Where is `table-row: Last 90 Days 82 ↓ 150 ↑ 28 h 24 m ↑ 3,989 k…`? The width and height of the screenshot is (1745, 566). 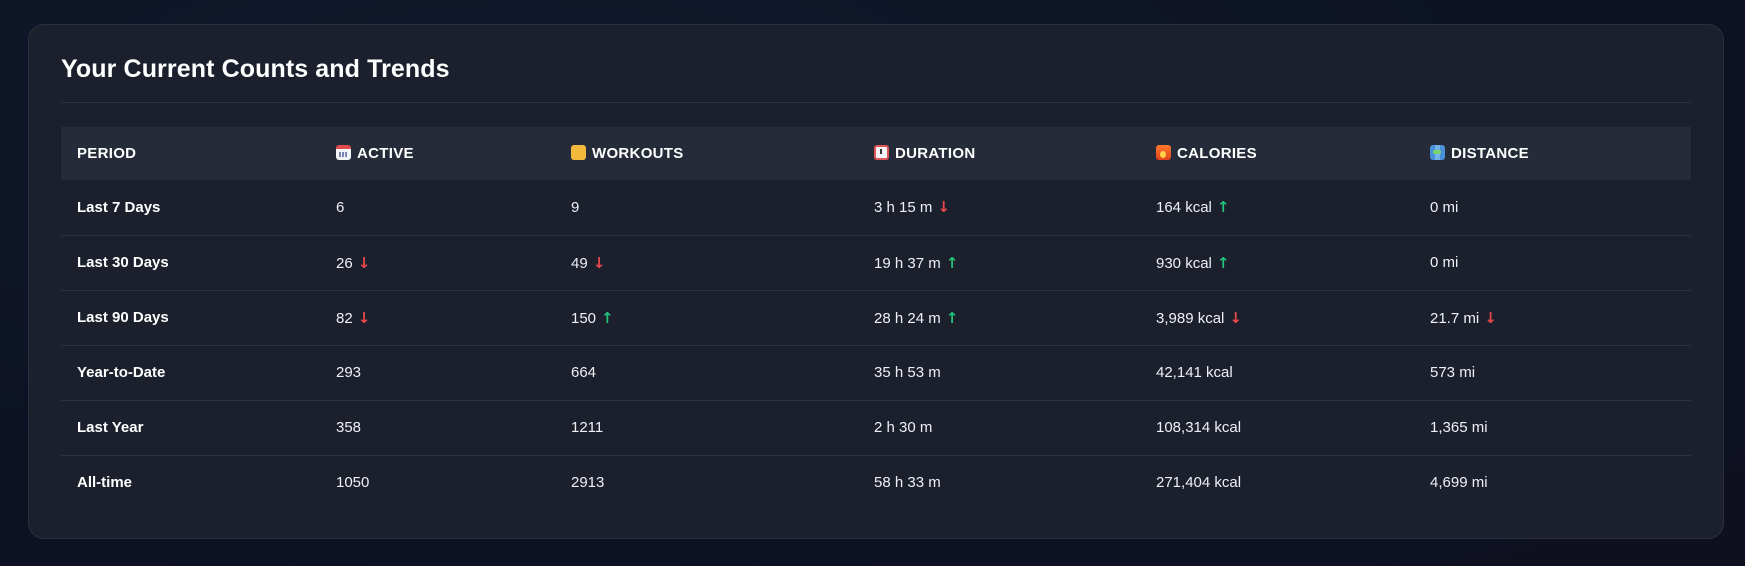 table-row: Last 90 Days 82 ↓ 150 ↑ 28 h 24 m ↑ 3,989 k… is located at coordinates (876, 317).